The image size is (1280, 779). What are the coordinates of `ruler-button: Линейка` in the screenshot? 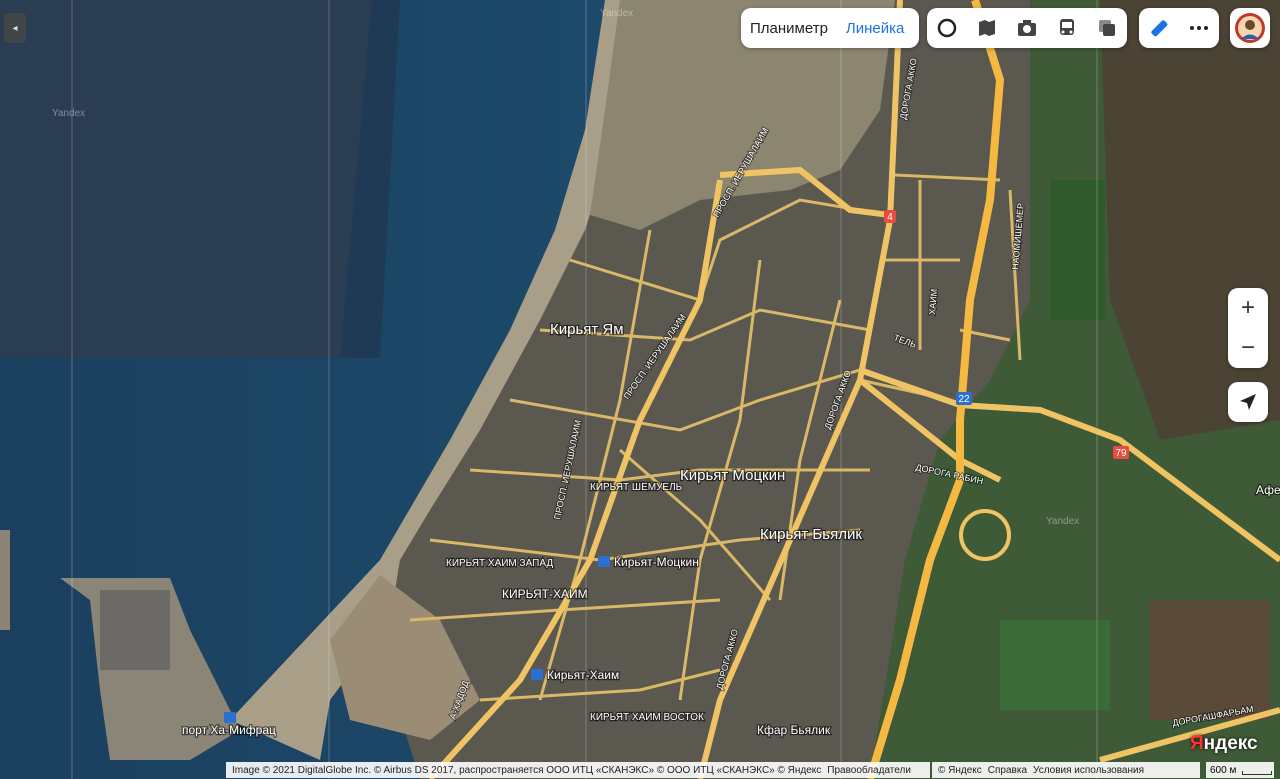 It's located at (875, 28).